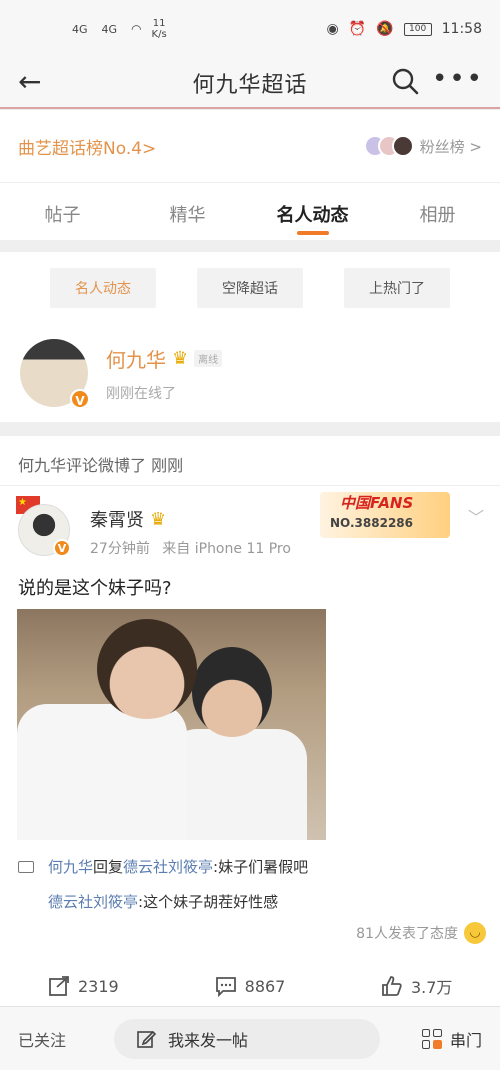 The image size is (500, 1070). I want to click on filter-airdrop: 空降超话, so click(250, 288).